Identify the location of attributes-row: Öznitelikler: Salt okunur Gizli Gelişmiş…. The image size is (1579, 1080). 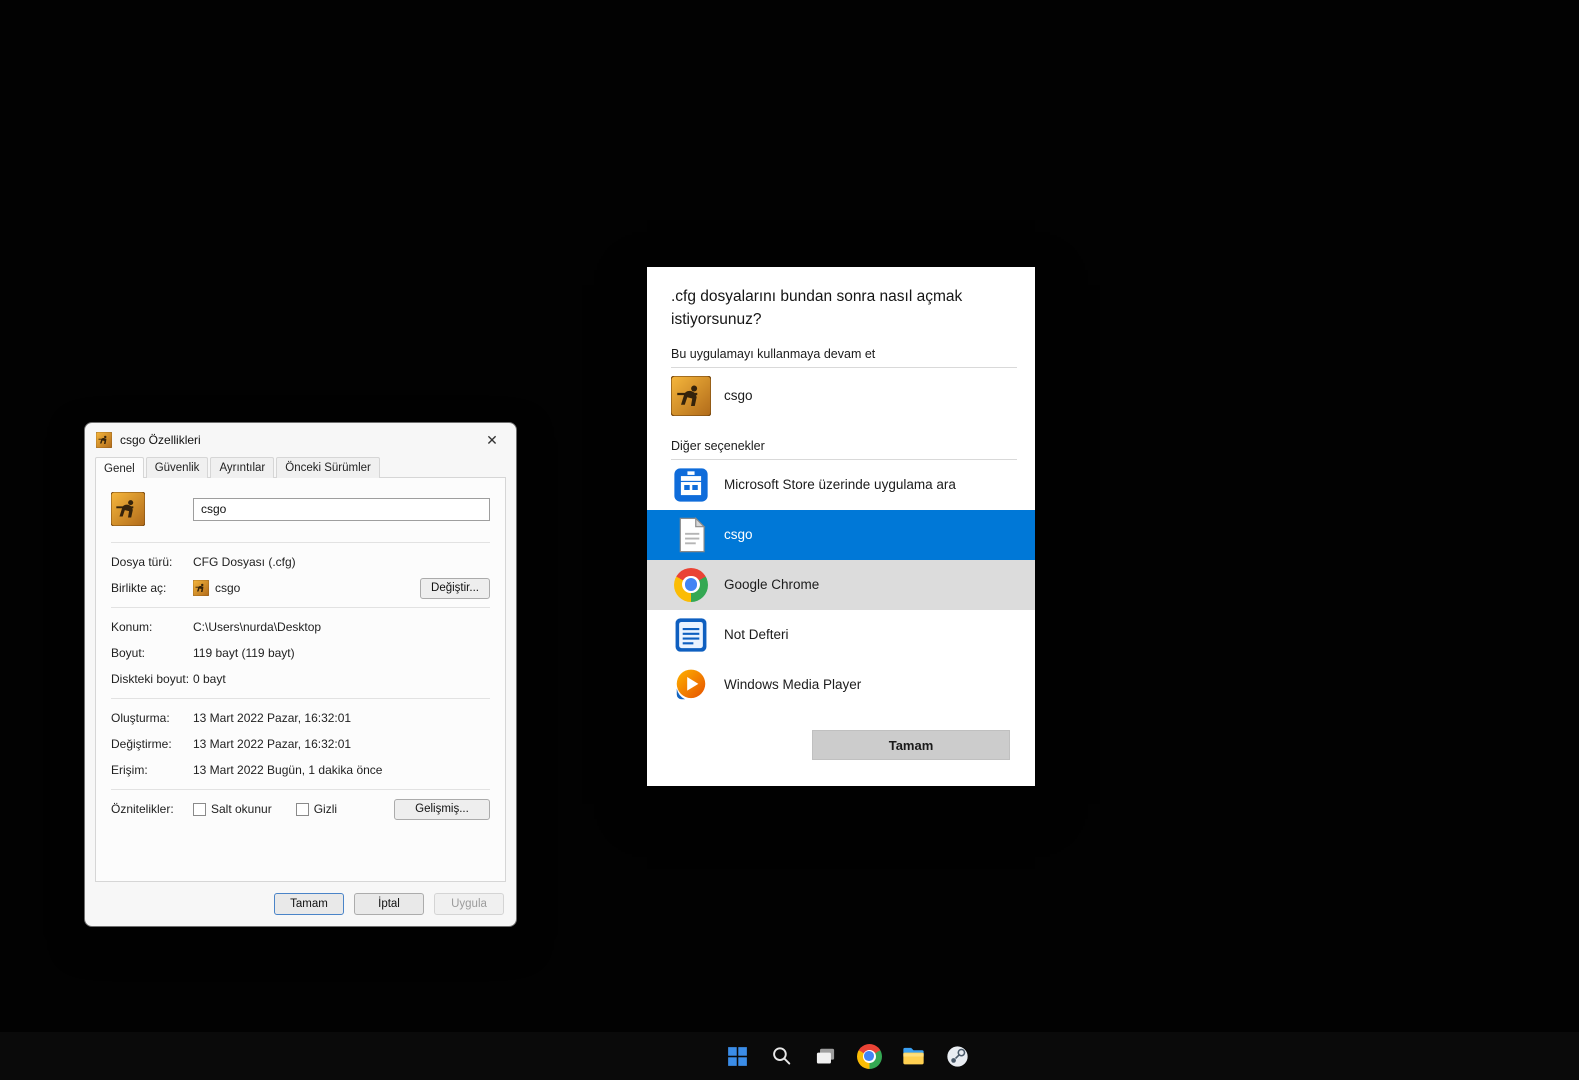
(300, 809).